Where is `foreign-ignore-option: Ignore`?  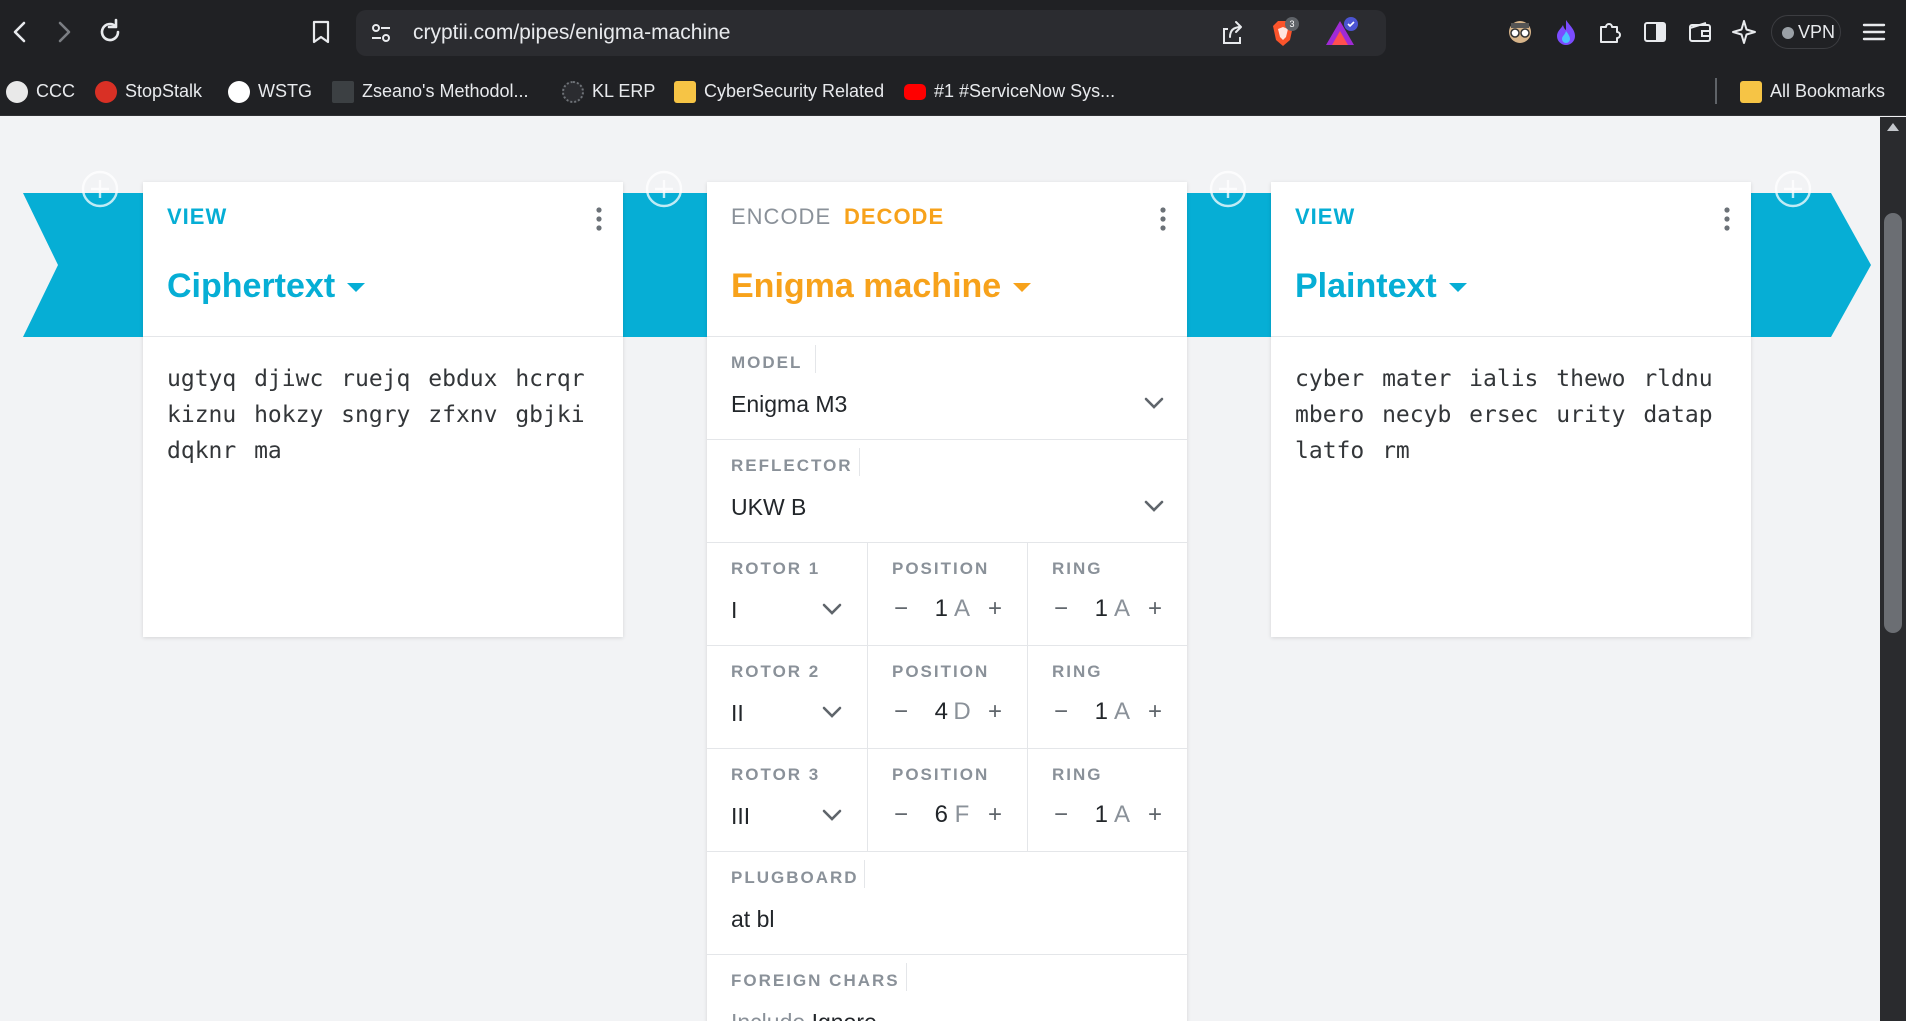
foreign-ignore-option: Ignore is located at coordinates (844, 1015).